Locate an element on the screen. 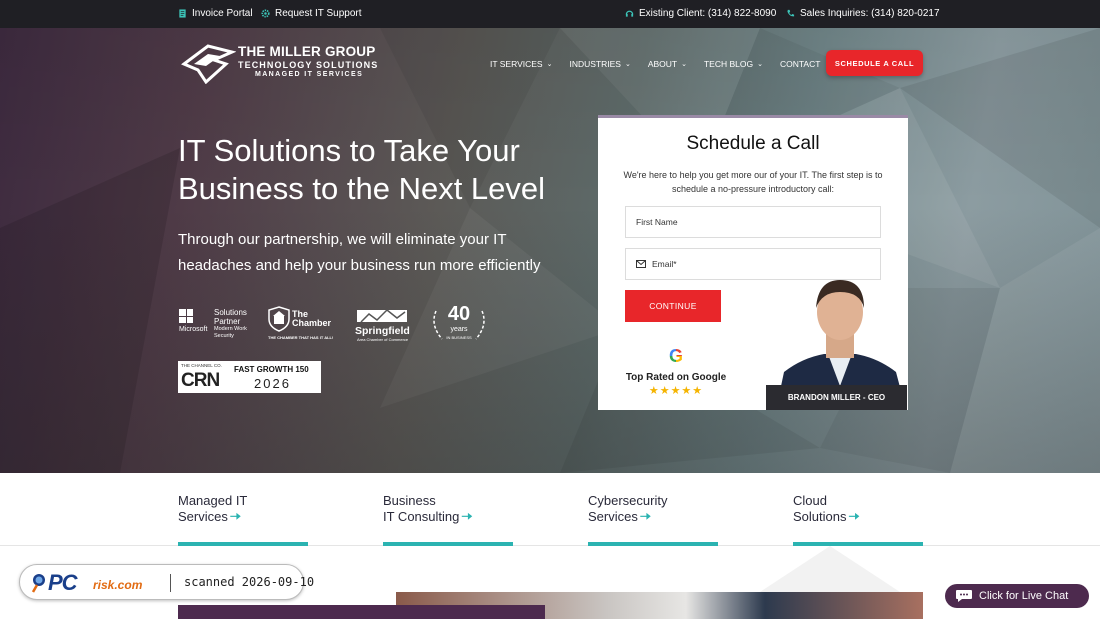 The image size is (1100, 619). microsoft-word: Microsoft is located at coordinates (193, 329).